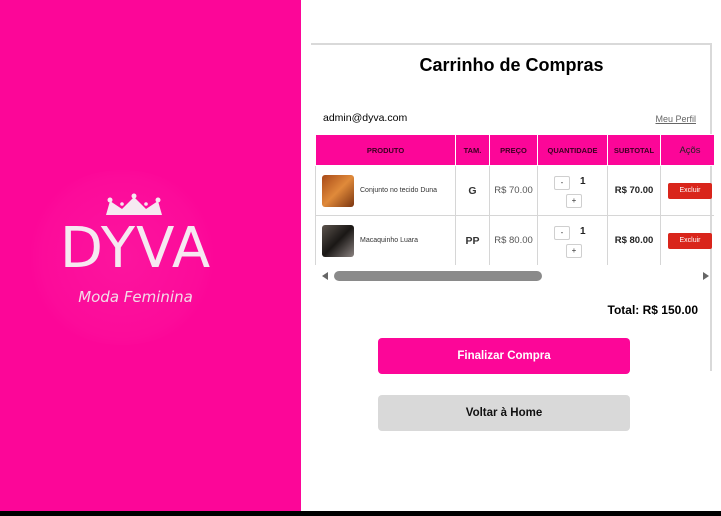 The height and width of the screenshot is (516, 721). Describe the element at coordinates (385, 150) in the screenshot. I see `col-header-product: PRODUTO` at that location.